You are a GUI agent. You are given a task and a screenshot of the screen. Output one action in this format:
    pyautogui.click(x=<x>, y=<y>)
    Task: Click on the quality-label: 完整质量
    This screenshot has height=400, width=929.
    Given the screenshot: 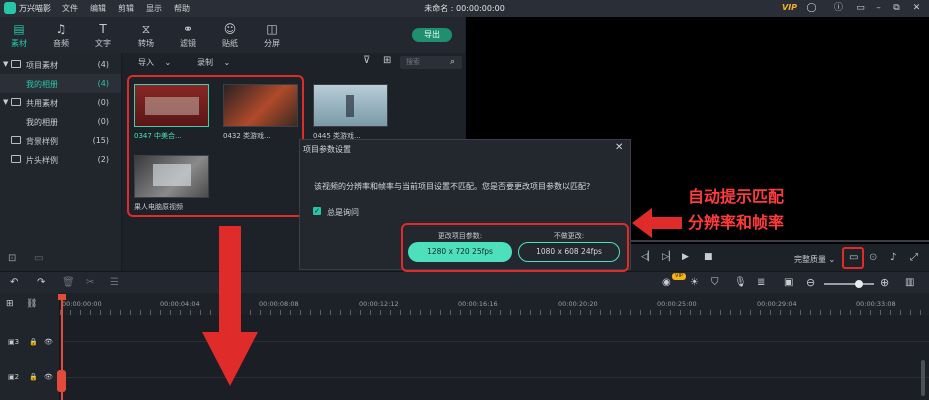 What is the action you would take?
    pyautogui.click(x=810, y=259)
    